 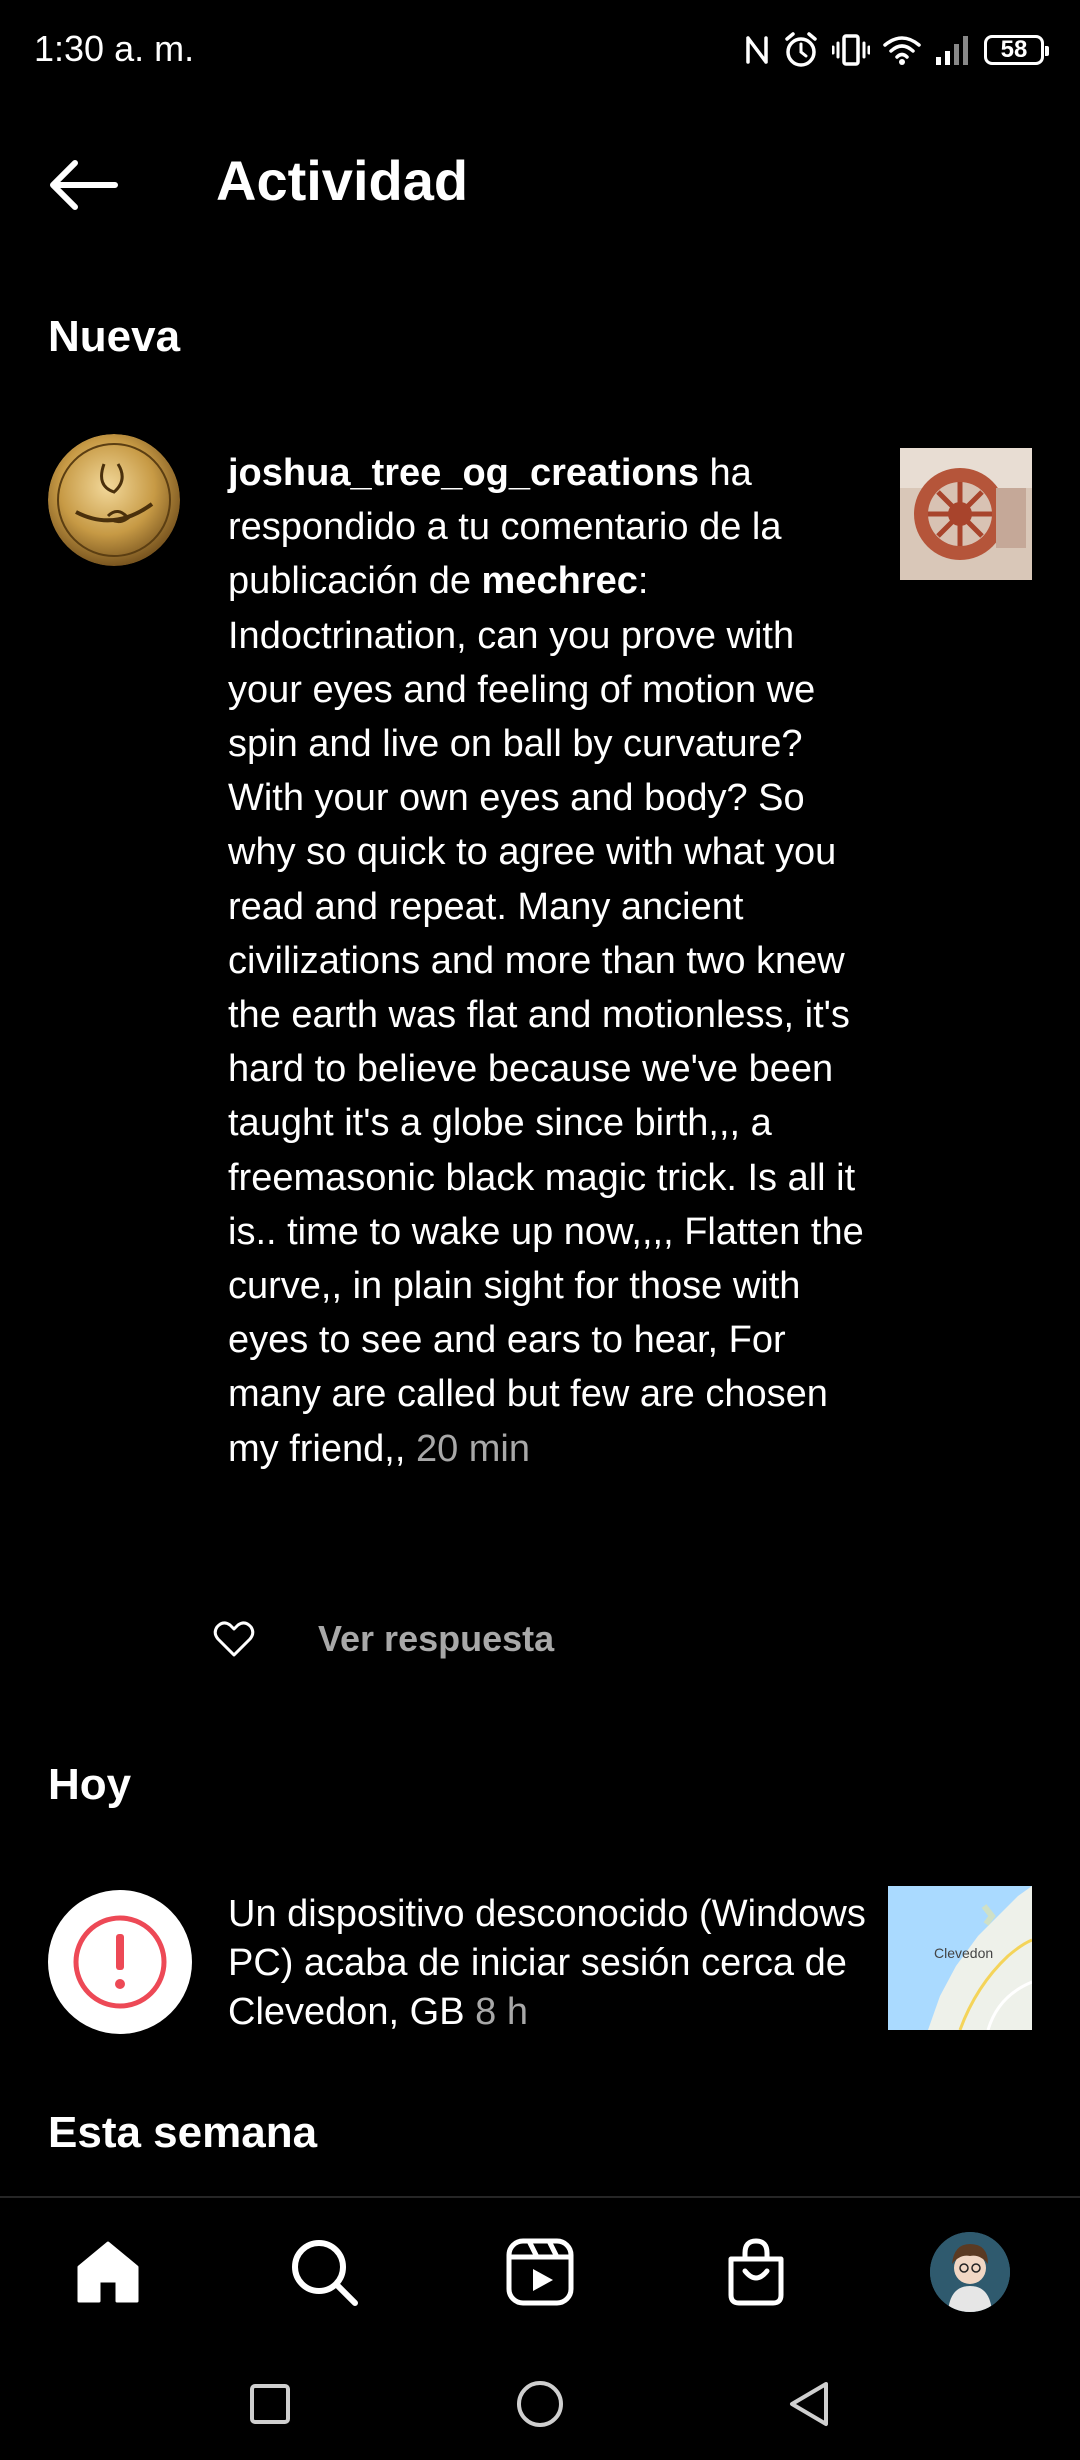 What do you see at coordinates (90, 1784) in the screenshot?
I see `section-today-title: Hoy` at bounding box center [90, 1784].